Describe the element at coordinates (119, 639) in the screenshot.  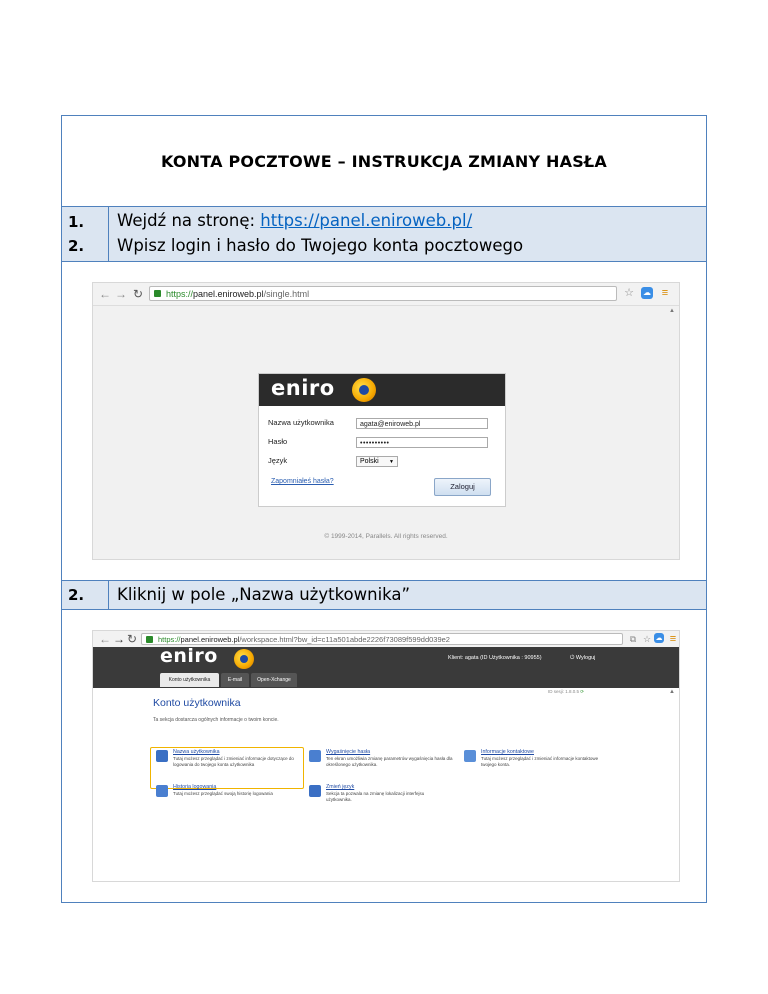
I see `forward-icon-2: →` at that location.